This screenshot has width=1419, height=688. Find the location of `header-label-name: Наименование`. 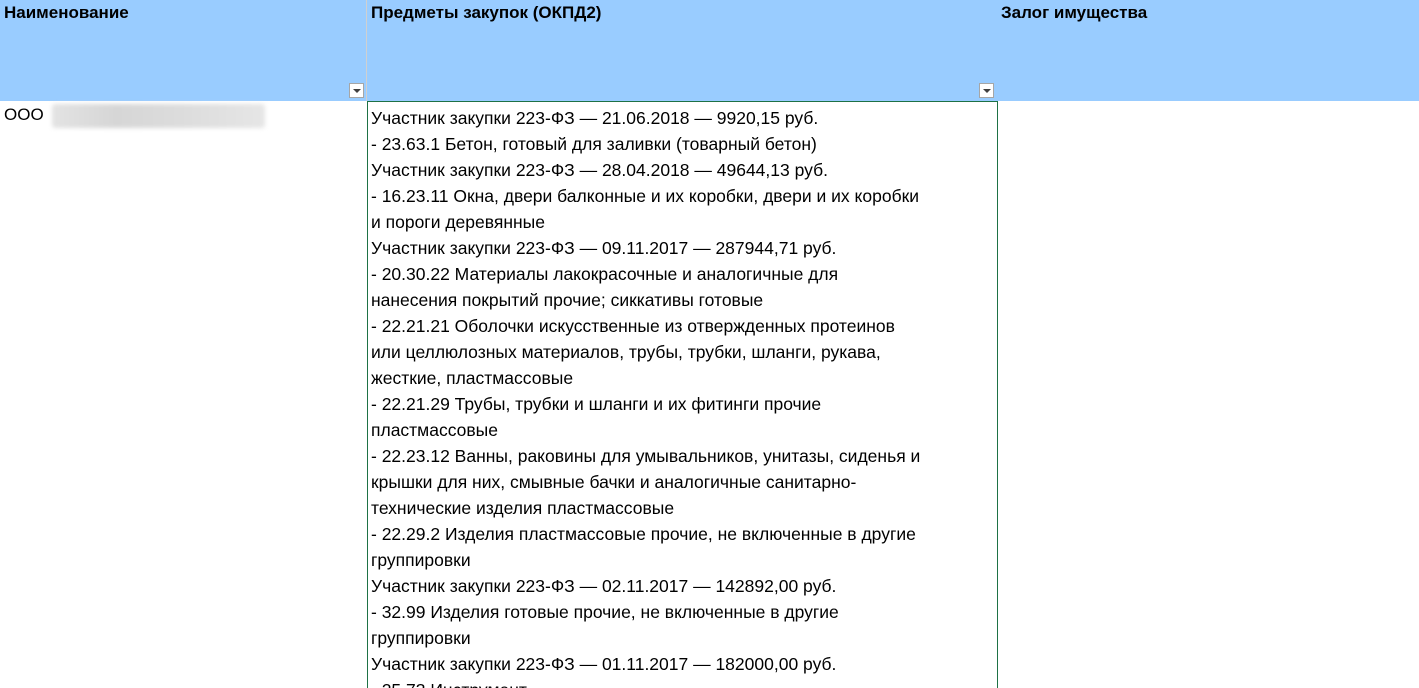

header-label-name: Наименование is located at coordinates (66, 12).